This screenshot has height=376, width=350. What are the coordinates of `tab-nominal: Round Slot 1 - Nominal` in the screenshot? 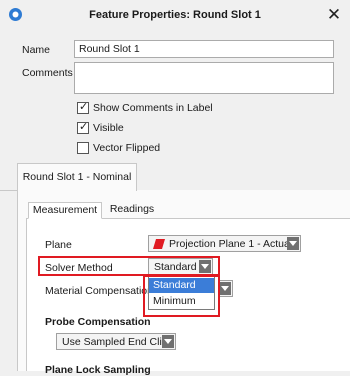 It's located at (77, 177).